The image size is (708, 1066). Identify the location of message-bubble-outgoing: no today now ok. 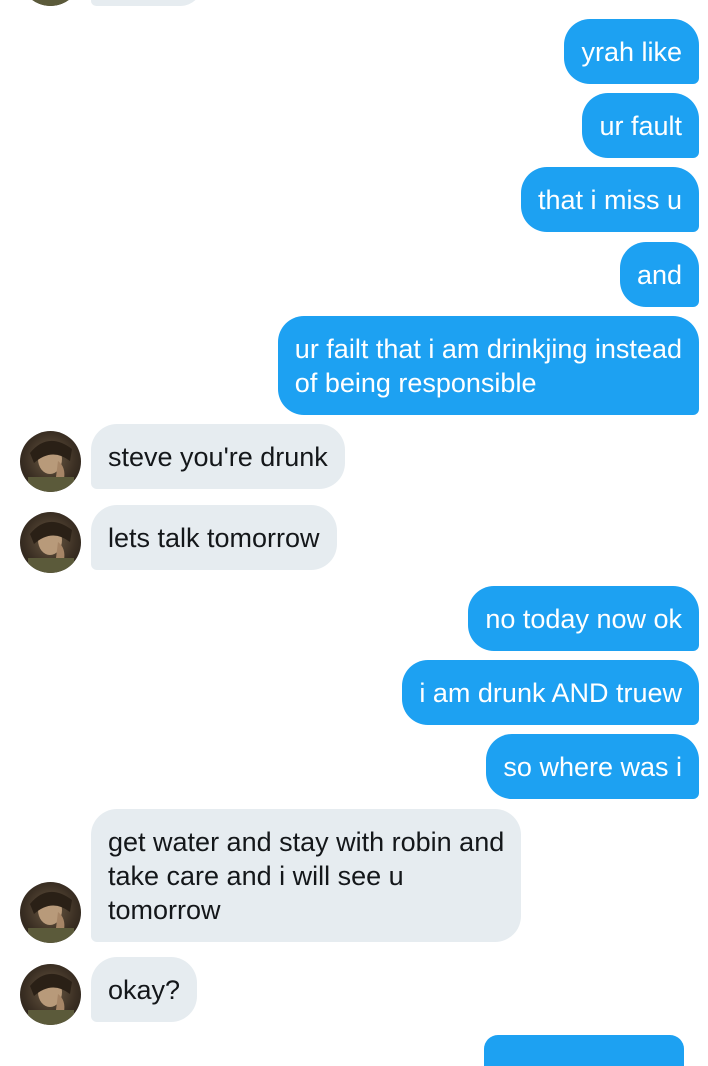
(583, 618).